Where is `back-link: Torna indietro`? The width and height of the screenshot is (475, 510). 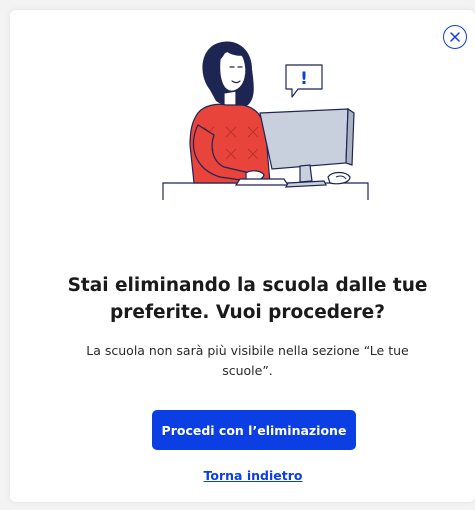 back-link: Torna indietro is located at coordinates (253, 475).